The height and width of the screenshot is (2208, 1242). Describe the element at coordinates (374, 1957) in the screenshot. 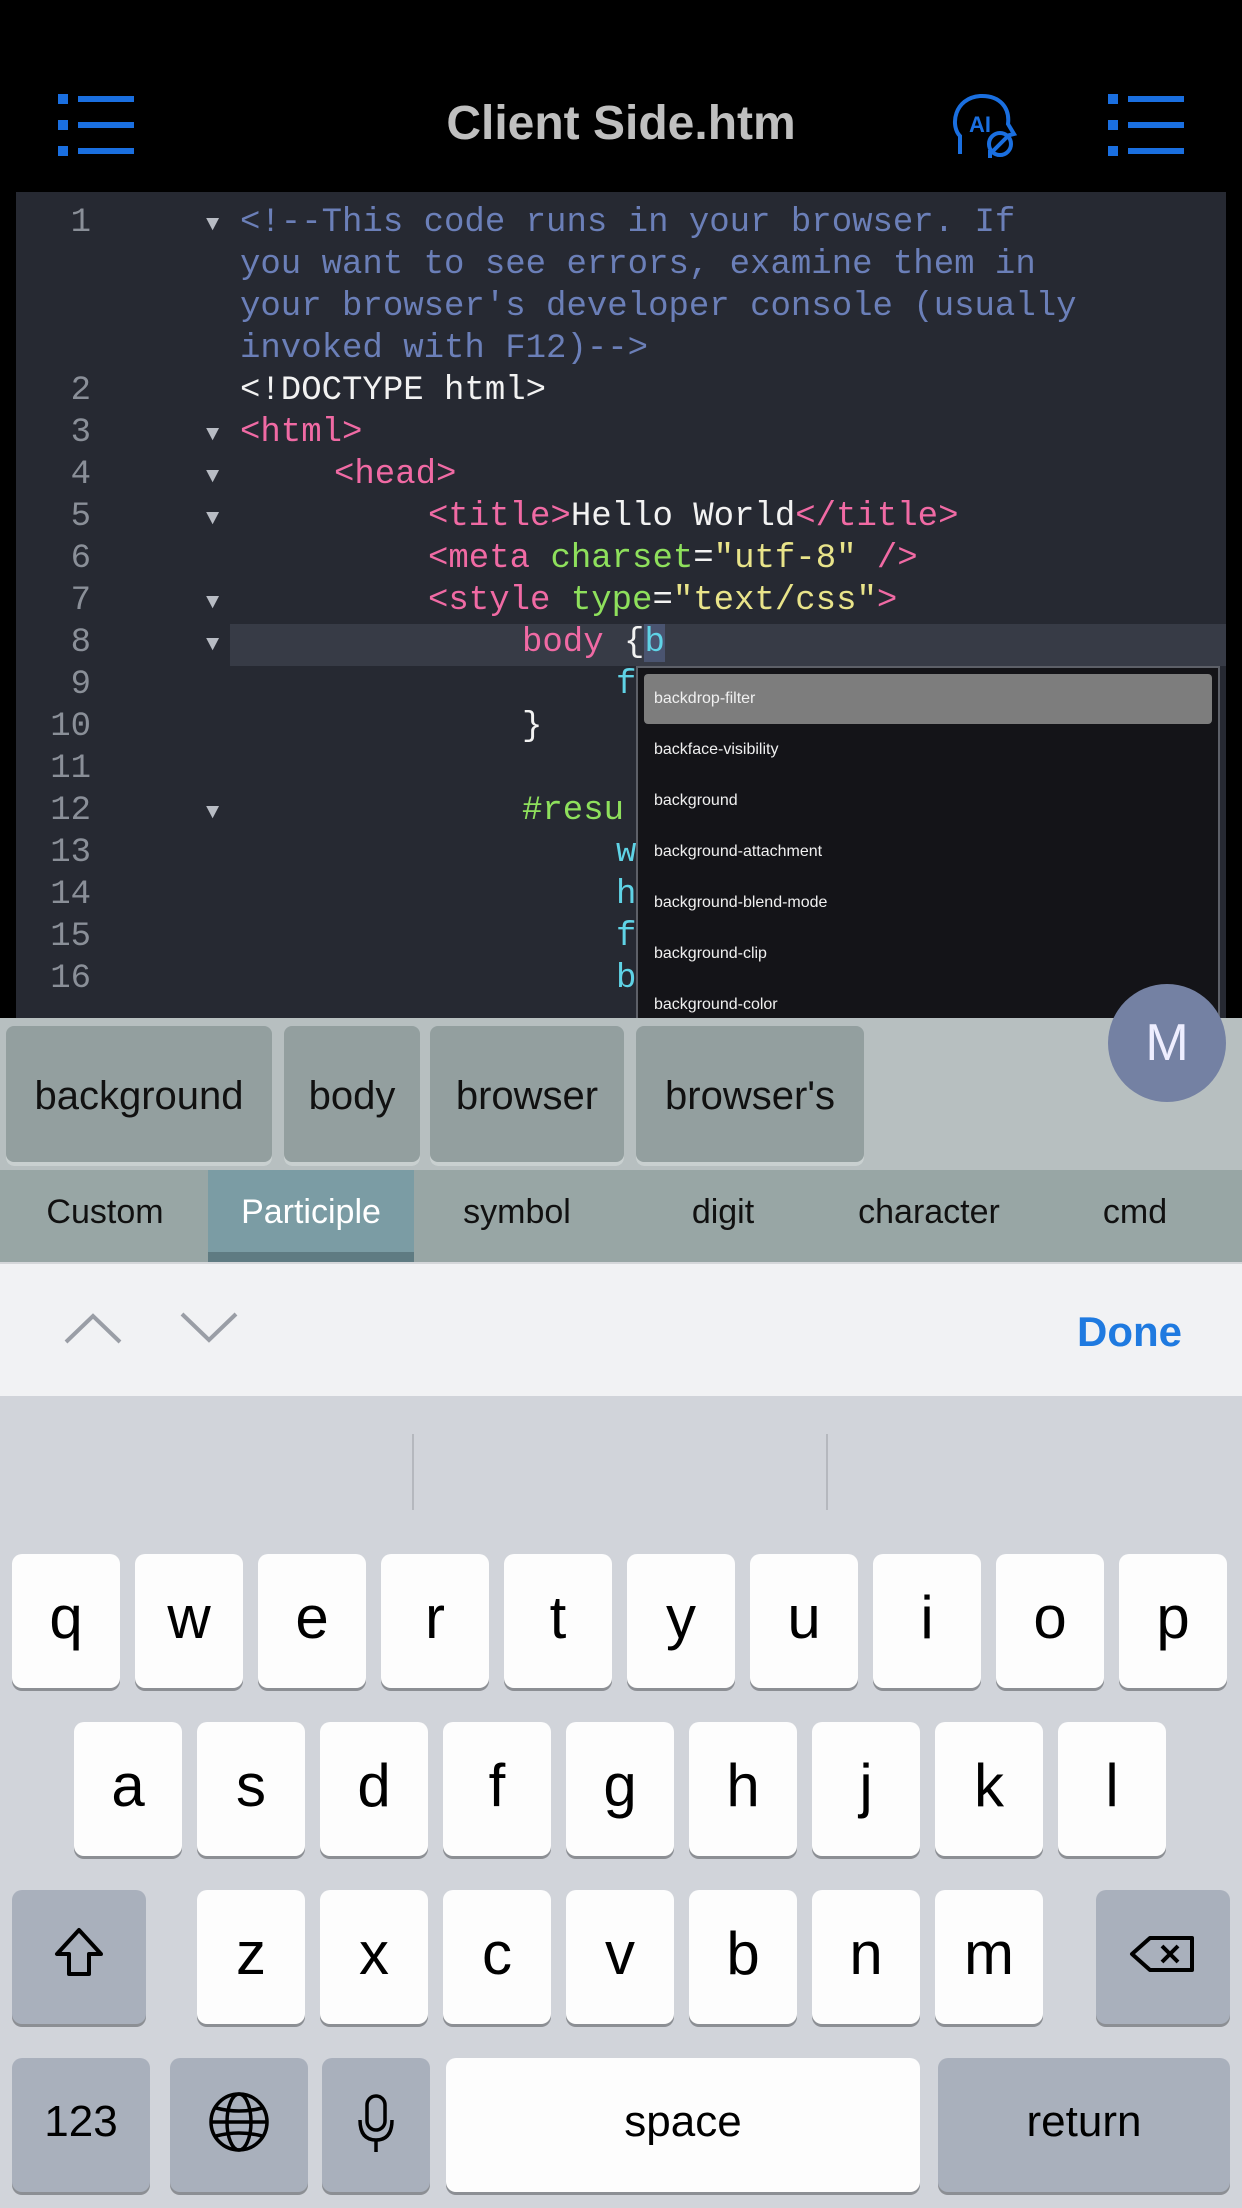

I see `key-x: x` at that location.